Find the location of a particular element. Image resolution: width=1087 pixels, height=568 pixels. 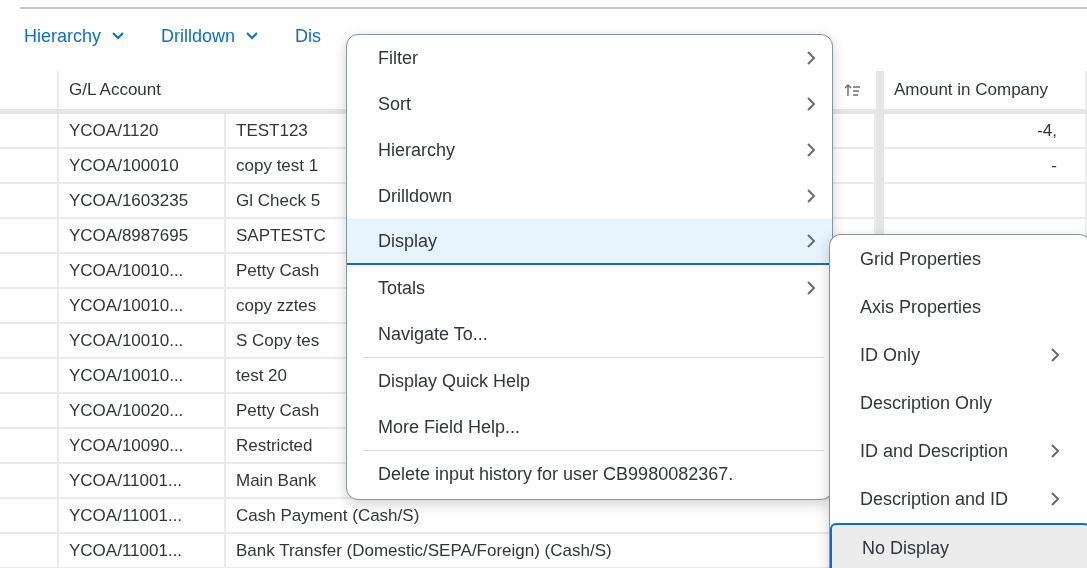

menu-item: Grid Properties is located at coordinates (958, 259).